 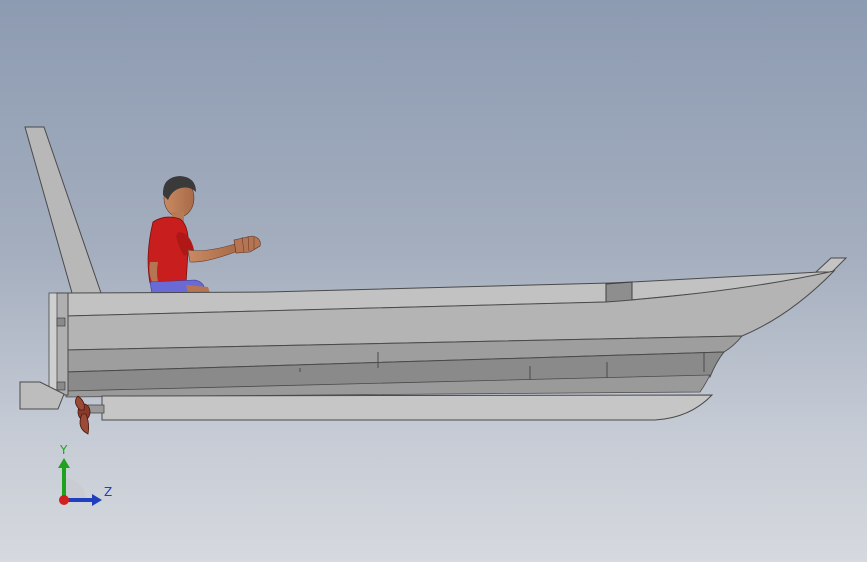 I want to click on keel-skeg, so click(x=407, y=407).